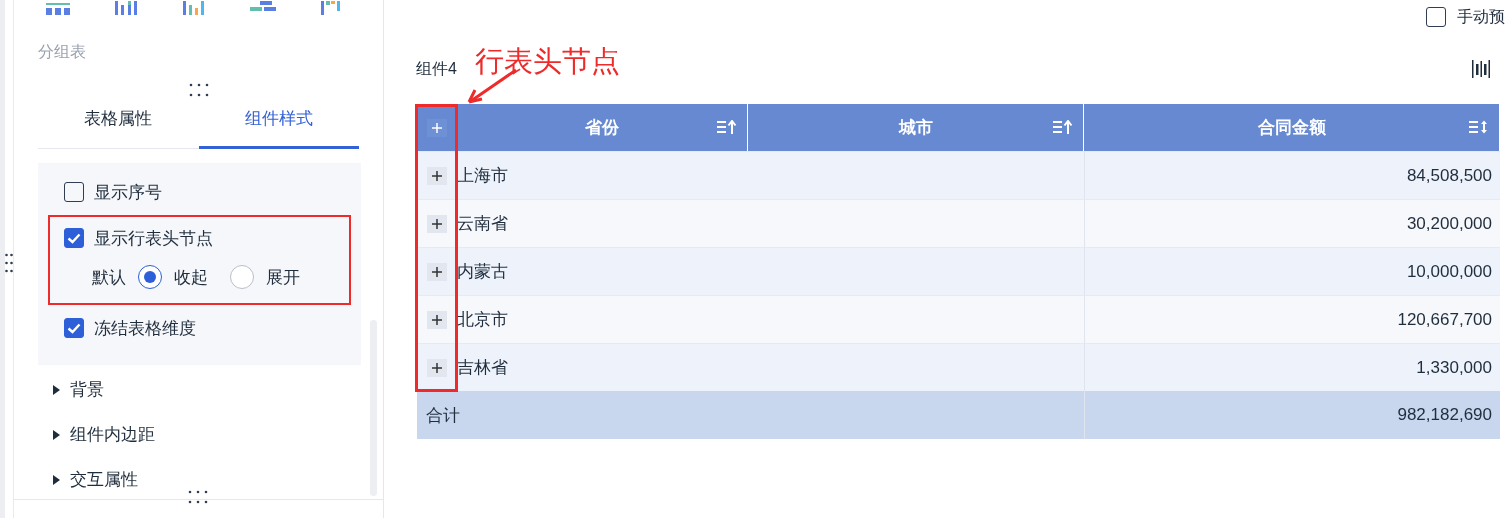 The image size is (1505, 518). What do you see at coordinates (104, 479) in the screenshot?
I see `section-header: 交互属性` at bounding box center [104, 479].